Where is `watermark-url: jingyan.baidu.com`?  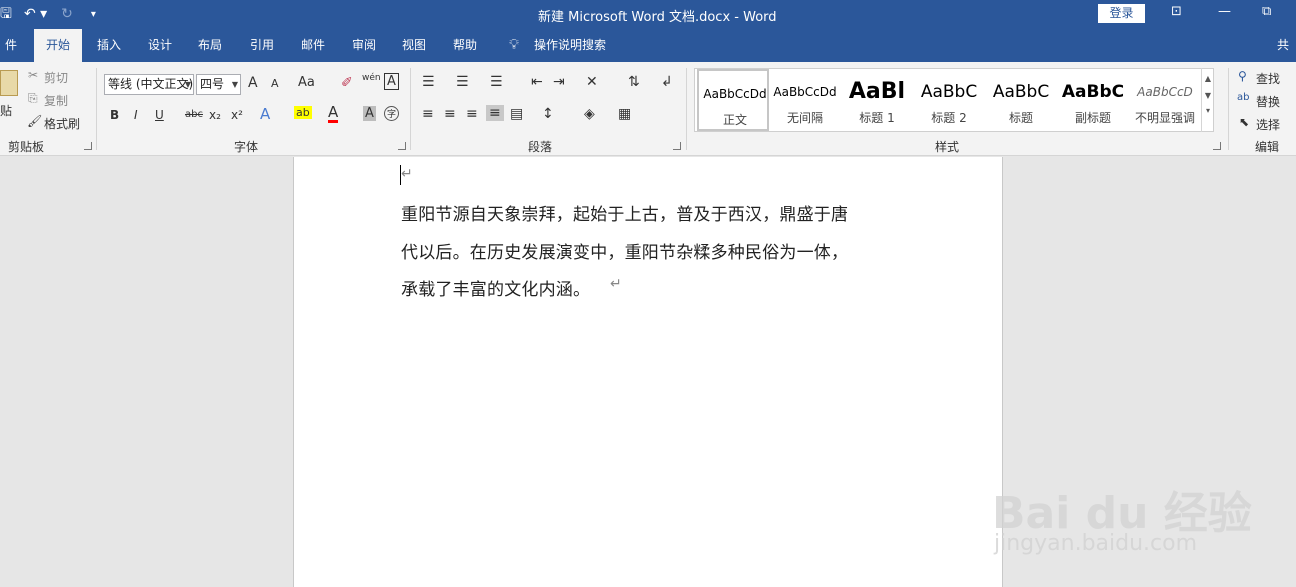 watermark-url: jingyan.baidu.com is located at coordinates (1096, 543).